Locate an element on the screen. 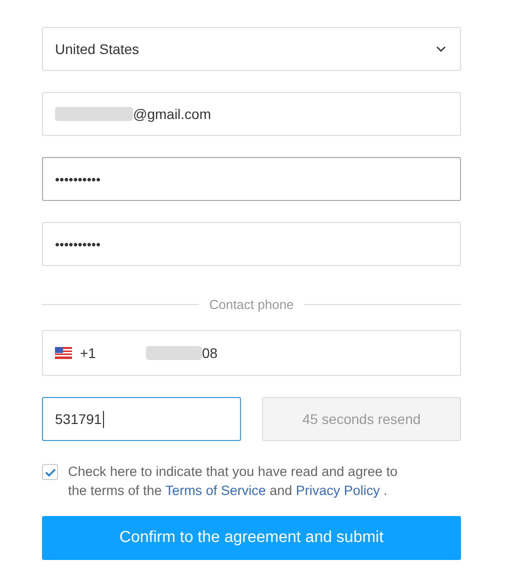  check-icon is located at coordinates (50, 472).